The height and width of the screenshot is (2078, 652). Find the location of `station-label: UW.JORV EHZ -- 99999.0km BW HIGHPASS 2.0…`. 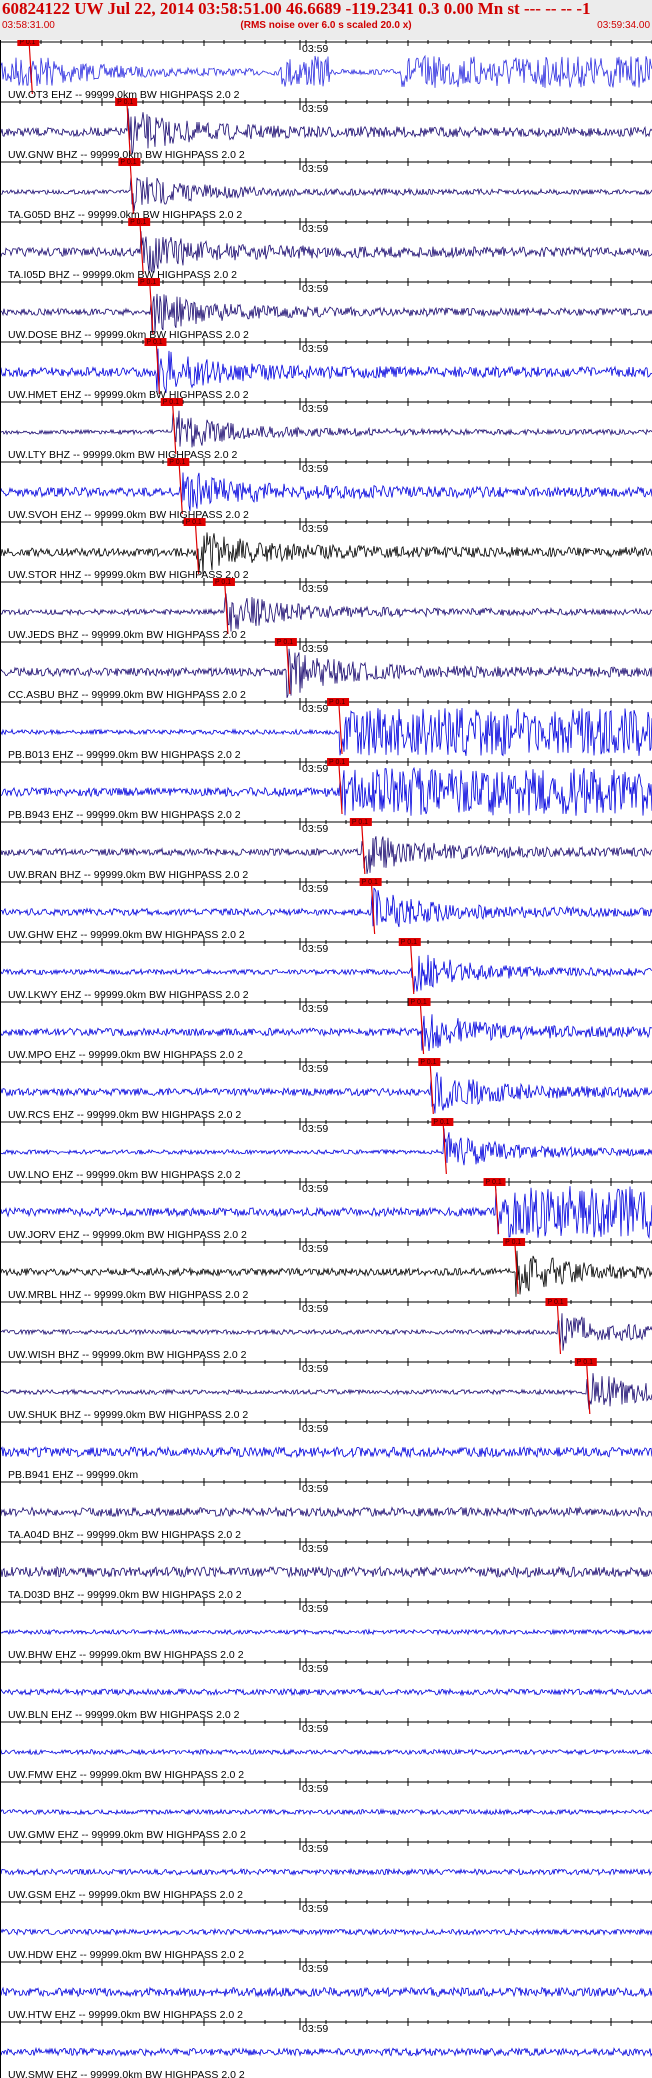

station-label: UW.JORV EHZ -- 99999.0km BW HIGHPASS 2.0… is located at coordinates (127, 1235).